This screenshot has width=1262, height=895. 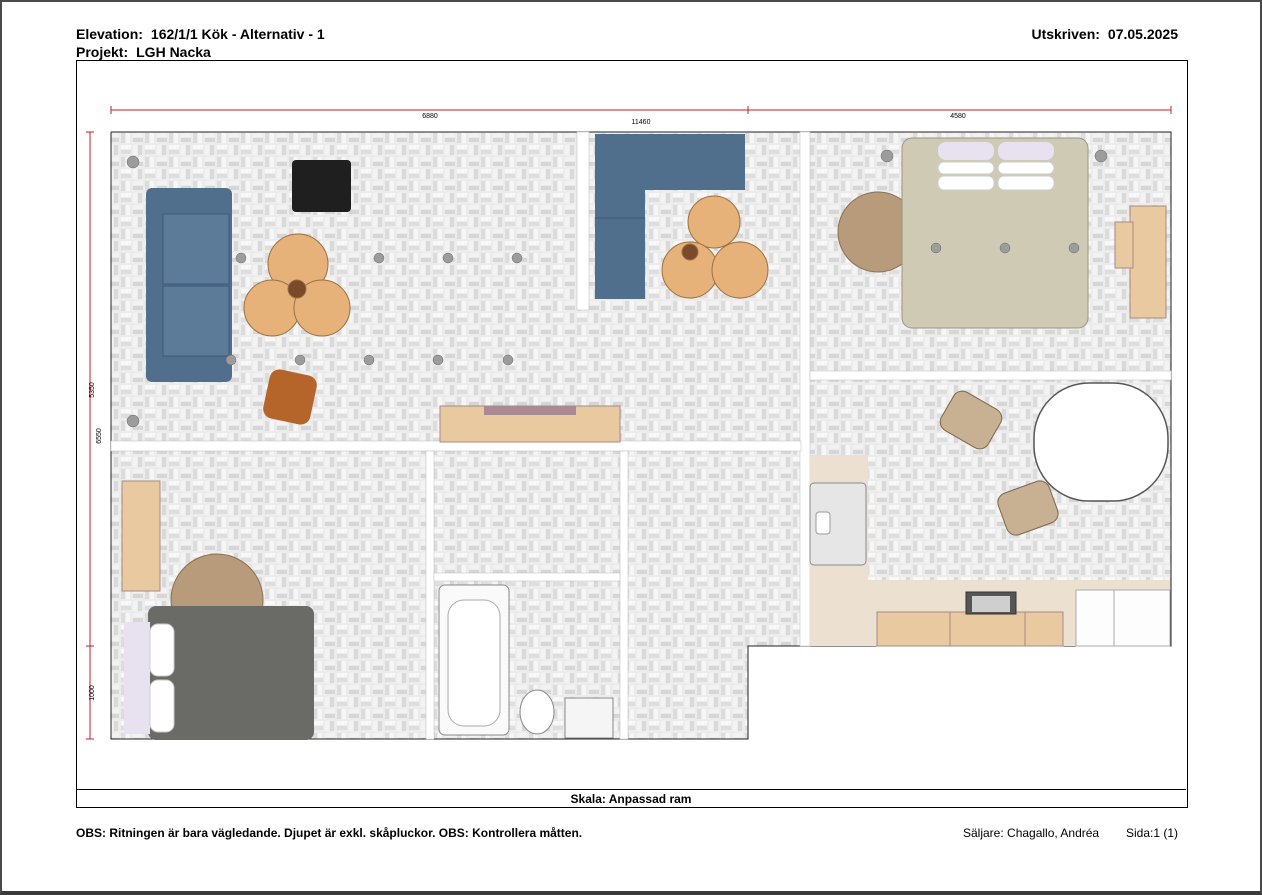 What do you see at coordinates (92, 693) in the screenshot?
I see `dim-left-lower: 1000` at bounding box center [92, 693].